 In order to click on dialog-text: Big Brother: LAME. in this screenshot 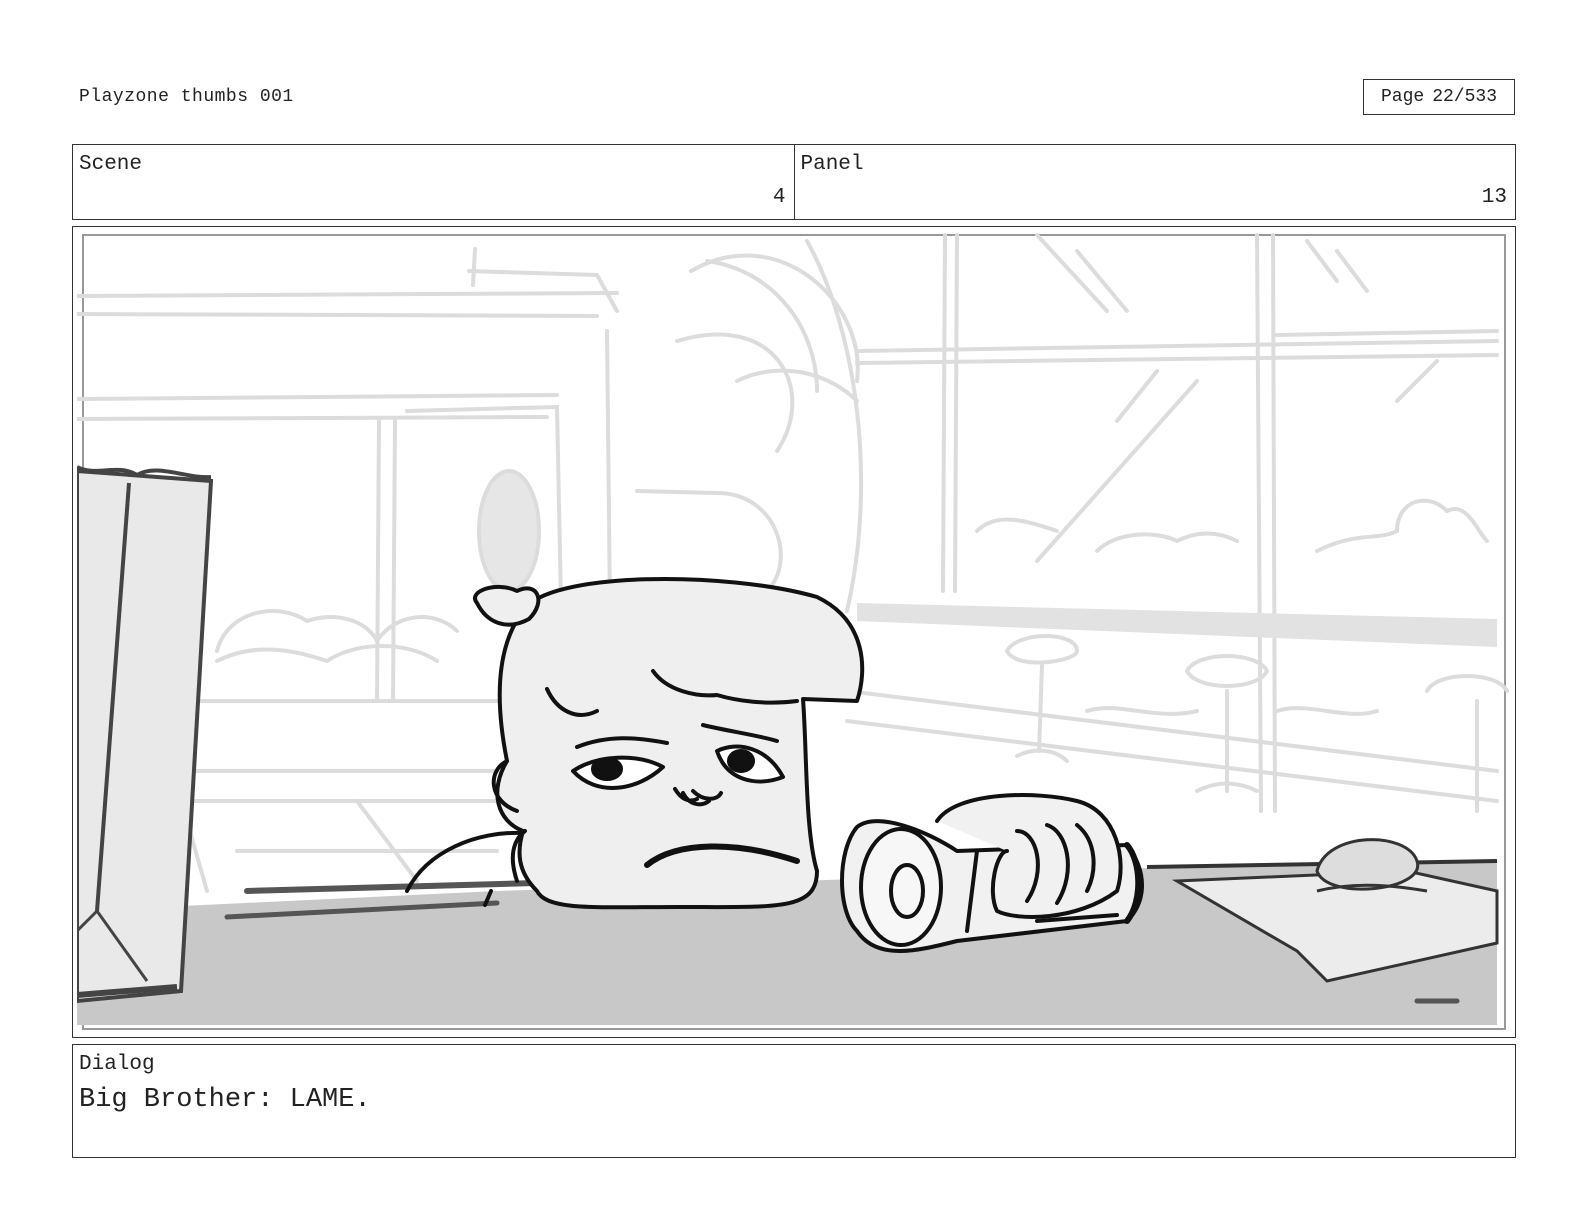, I will do `click(225, 1100)`.